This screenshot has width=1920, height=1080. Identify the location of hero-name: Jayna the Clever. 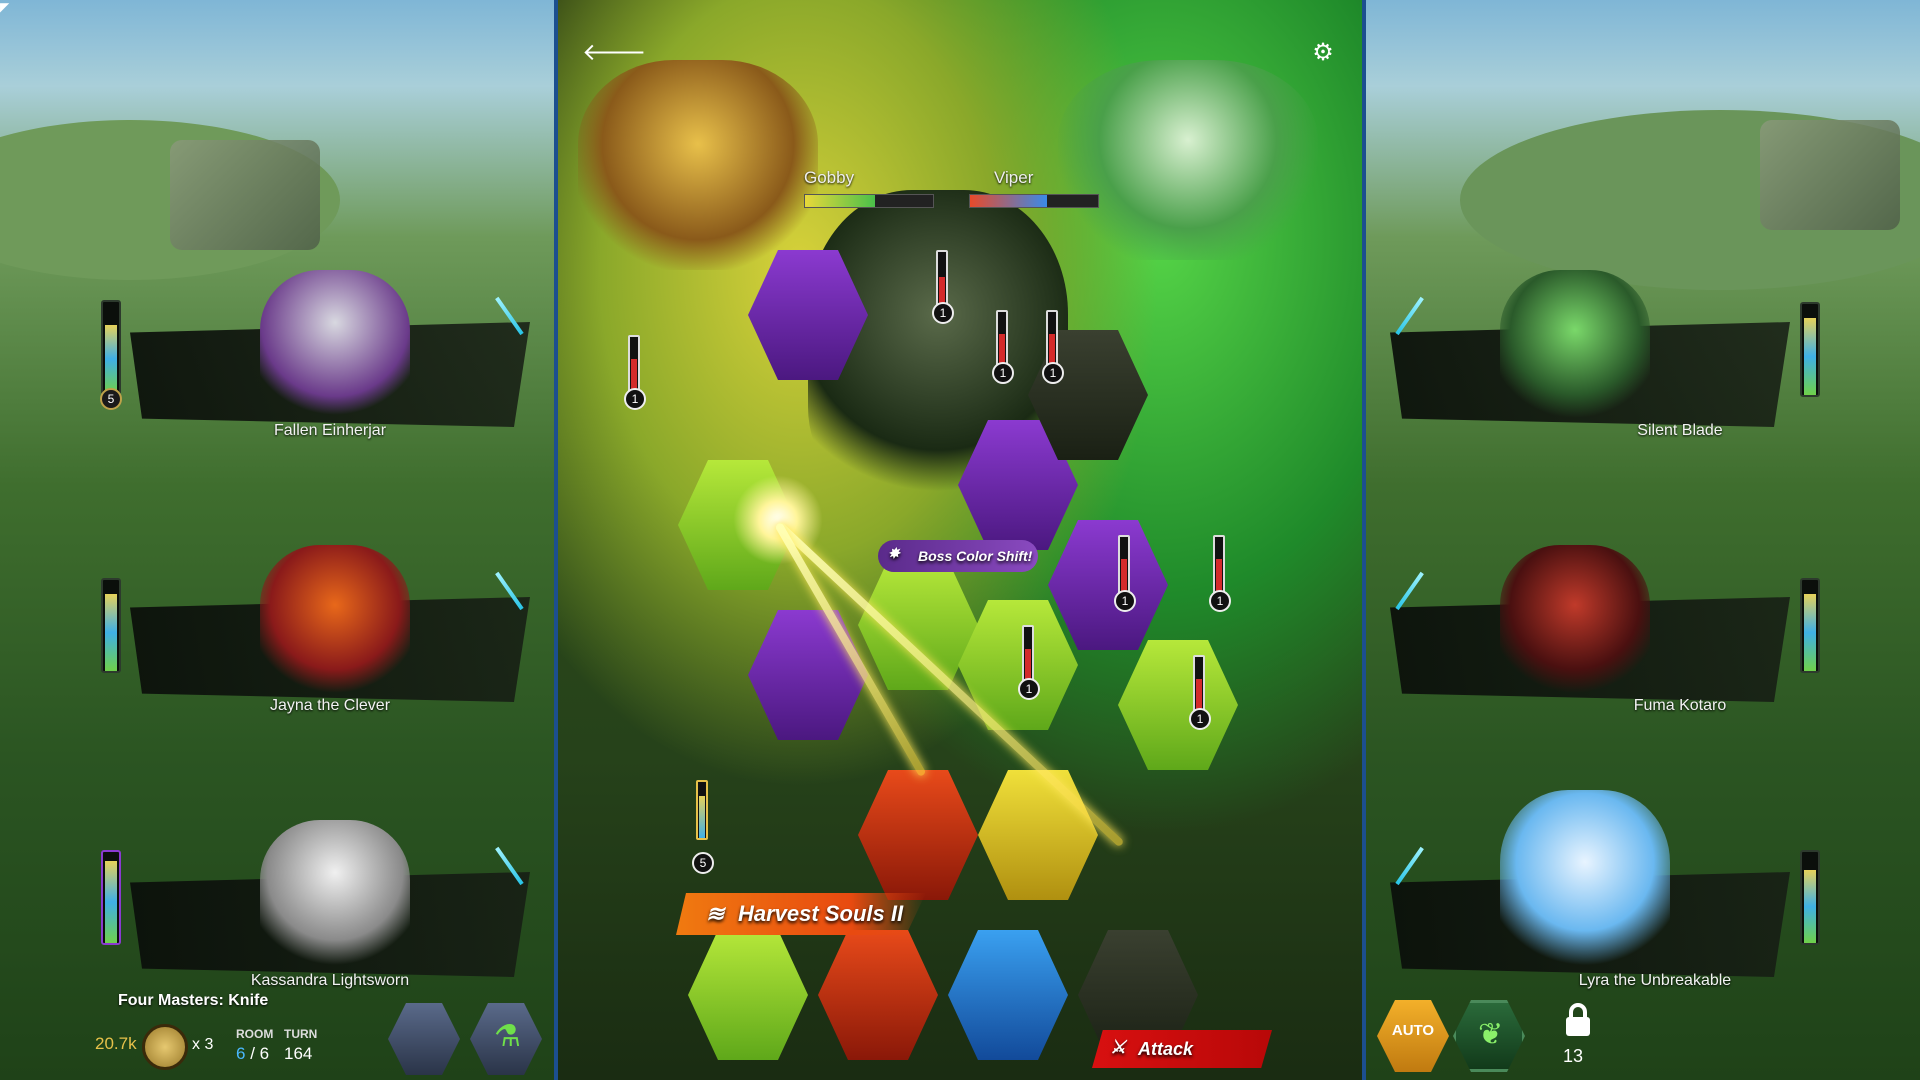
(330, 705).